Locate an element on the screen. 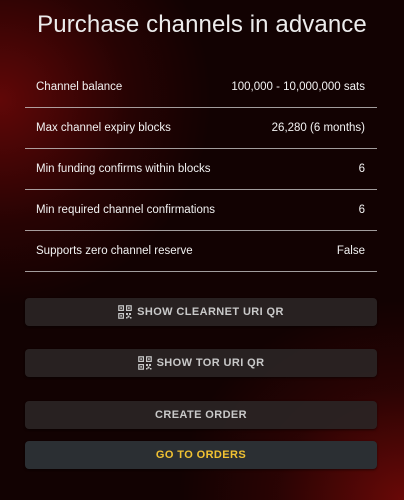 The image size is (404, 500). show-tor-qr-button: SHOW TOR URI QR is located at coordinates (201, 363).